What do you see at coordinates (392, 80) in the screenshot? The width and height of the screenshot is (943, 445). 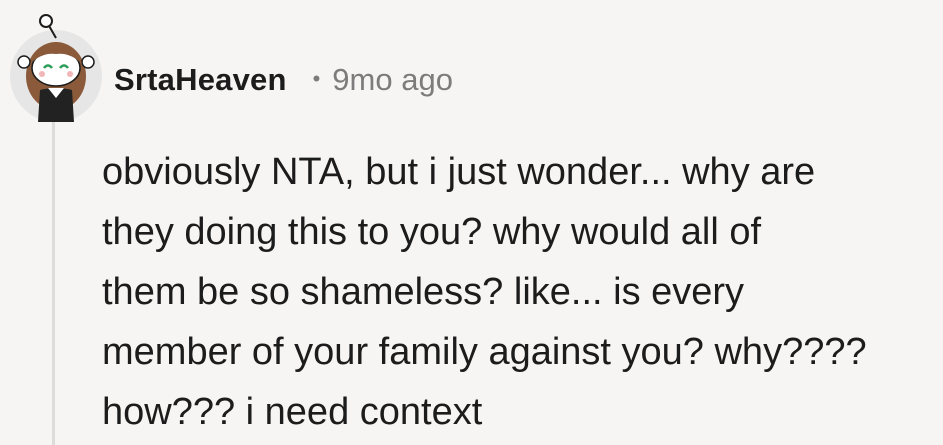 I see `timestamp: 9mo ago` at bounding box center [392, 80].